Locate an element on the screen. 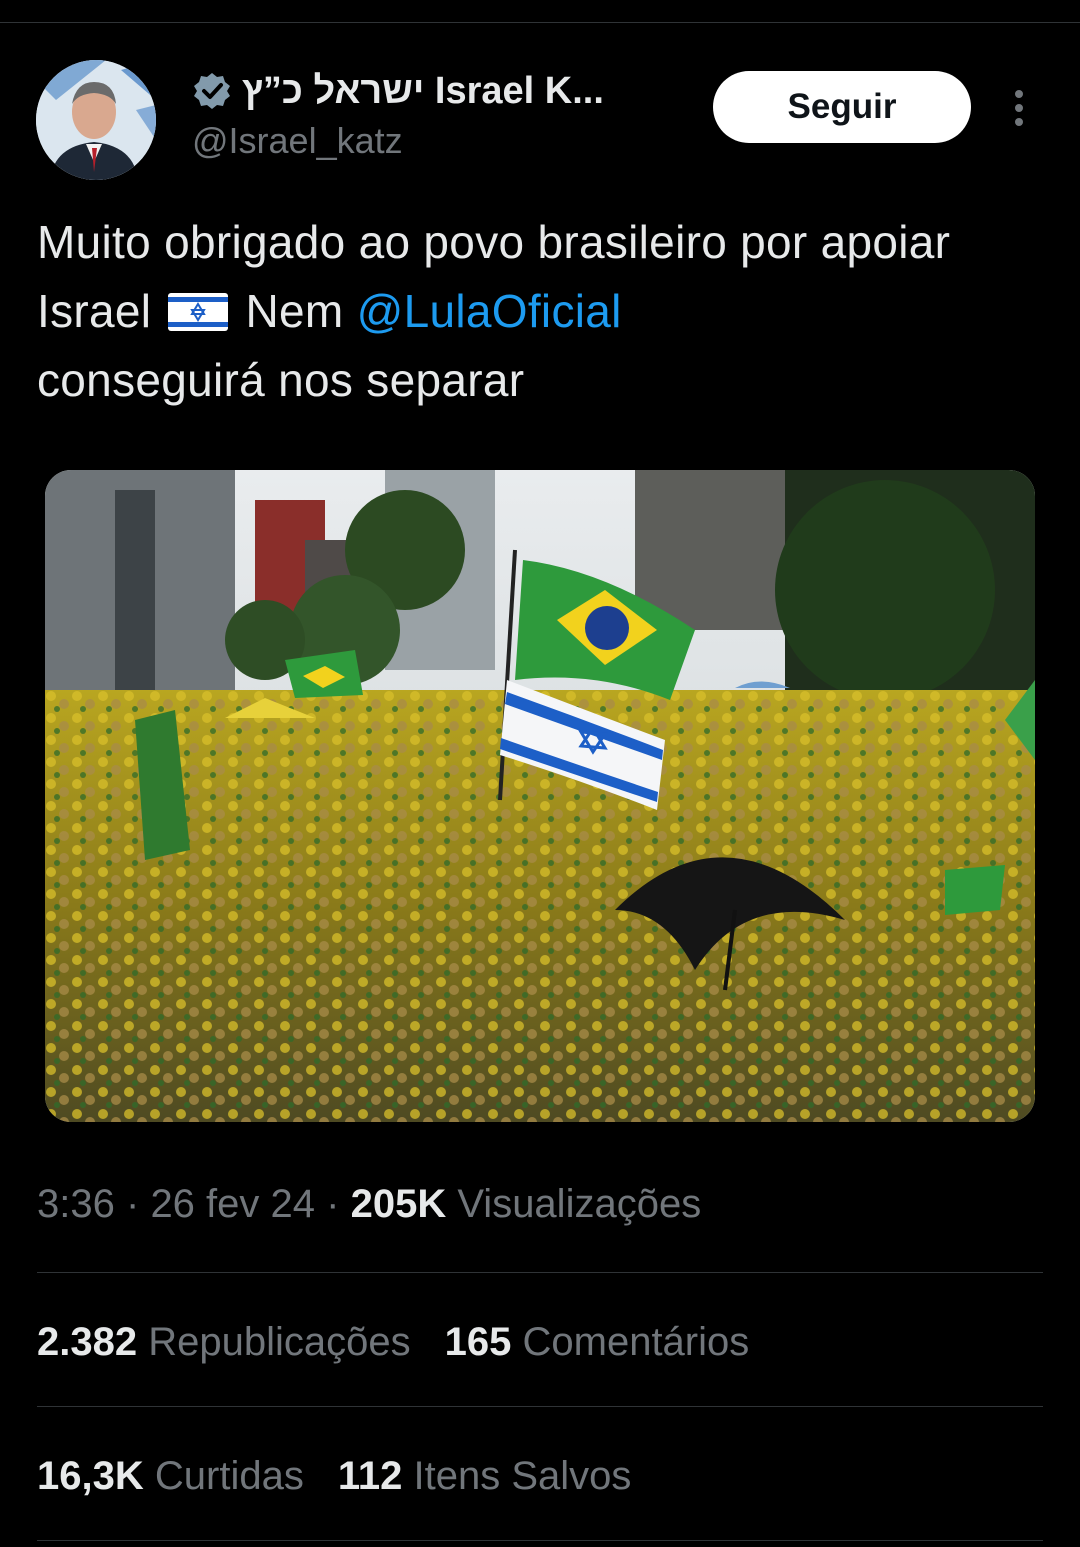 This screenshot has height=1547, width=1080. israel-flag-emoji-icon is located at coordinates (198, 312).